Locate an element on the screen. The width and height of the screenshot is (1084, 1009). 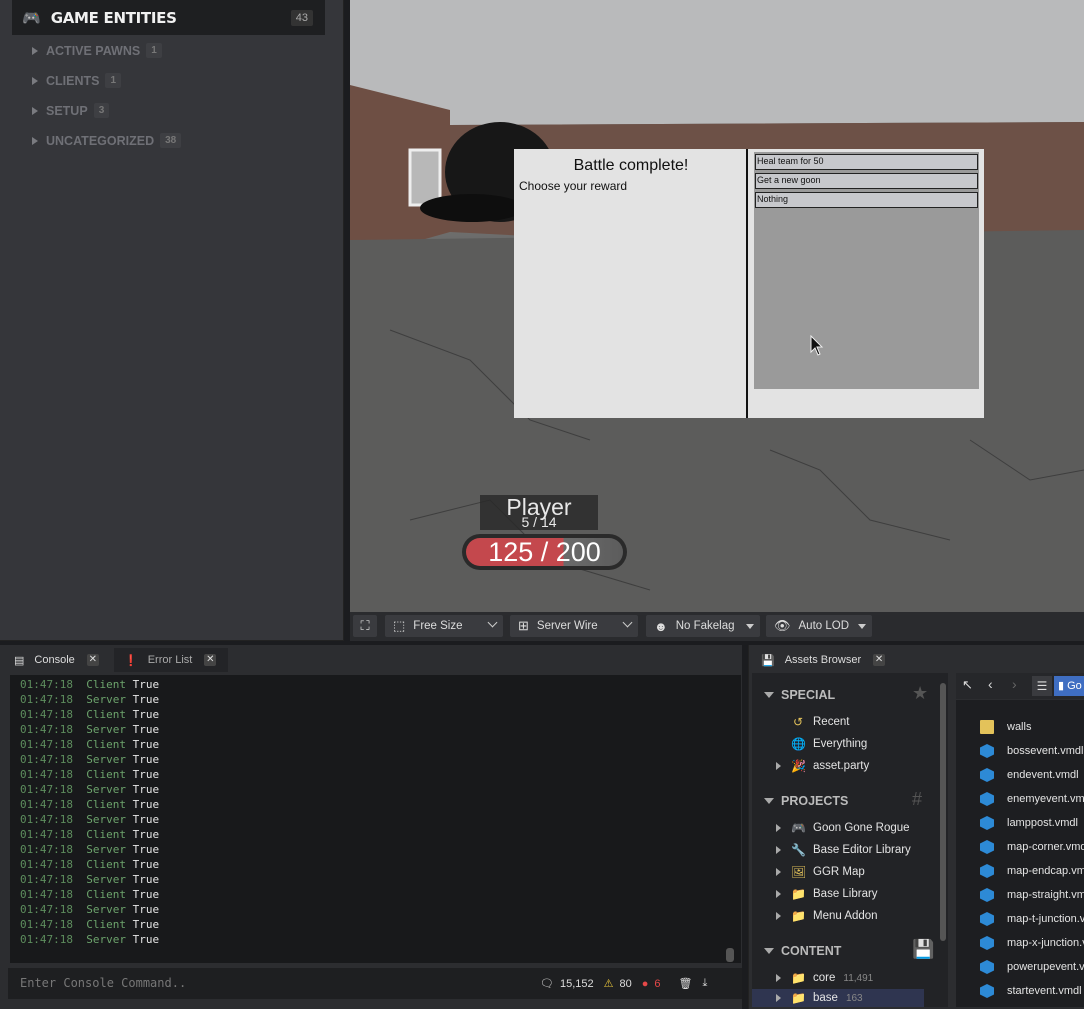
category-count: 3 is located at coordinates (101, 110).